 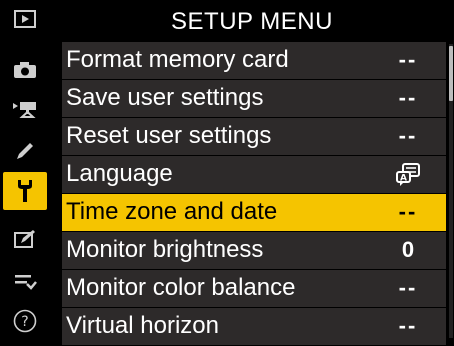 What do you see at coordinates (119, 174) in the screenshot?
I see `menu-item-label: Language` at bounding box center [119, 174].